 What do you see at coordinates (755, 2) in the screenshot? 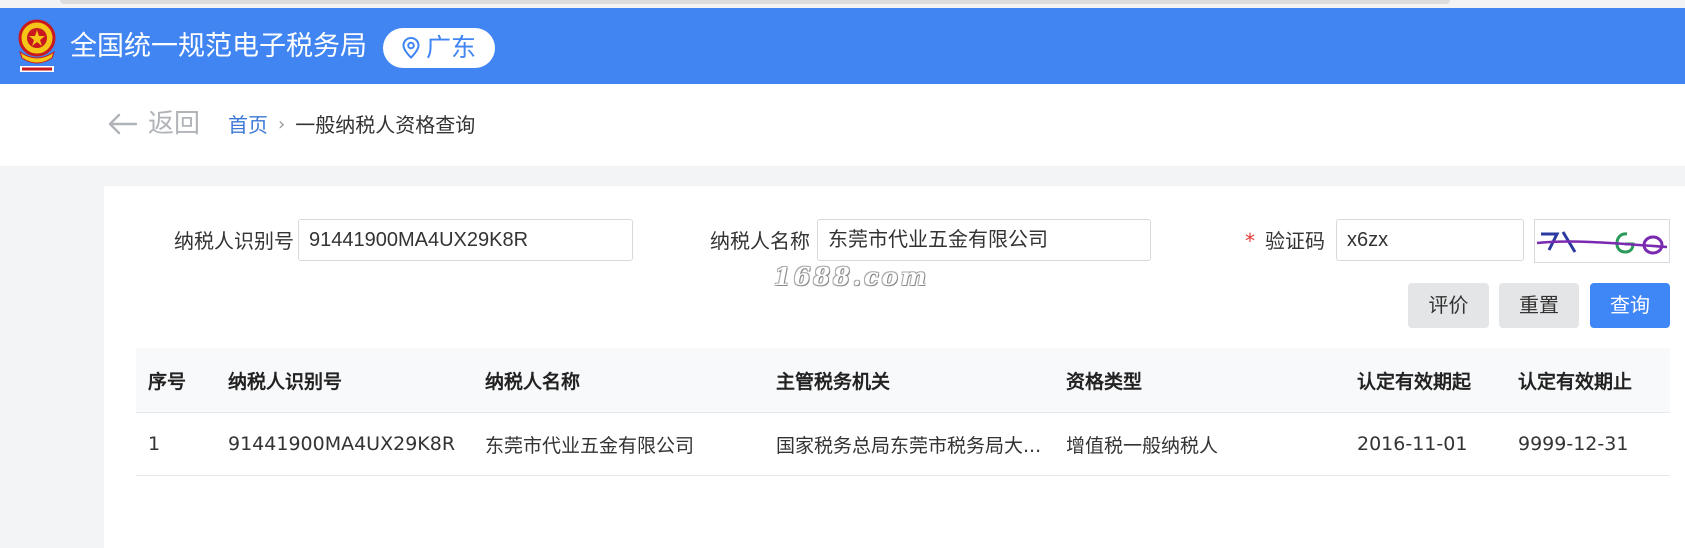
I see `browser-address-bar-edge` at bounding box center [755, 2].